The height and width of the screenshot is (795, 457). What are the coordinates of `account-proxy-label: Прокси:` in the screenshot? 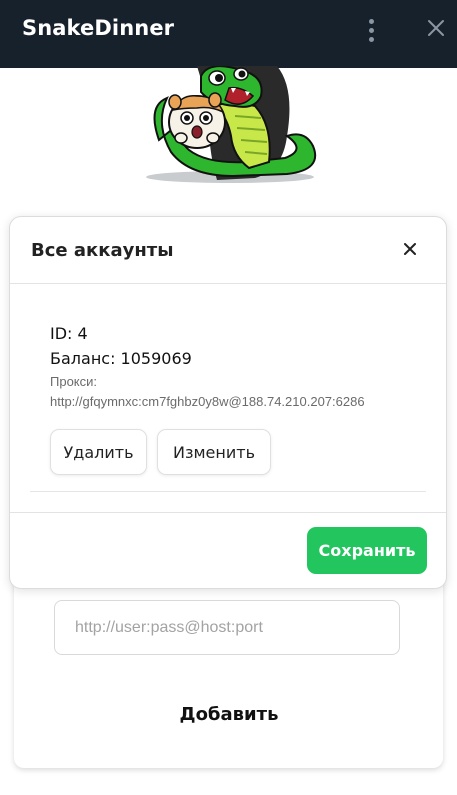 It's located at (74, 381).